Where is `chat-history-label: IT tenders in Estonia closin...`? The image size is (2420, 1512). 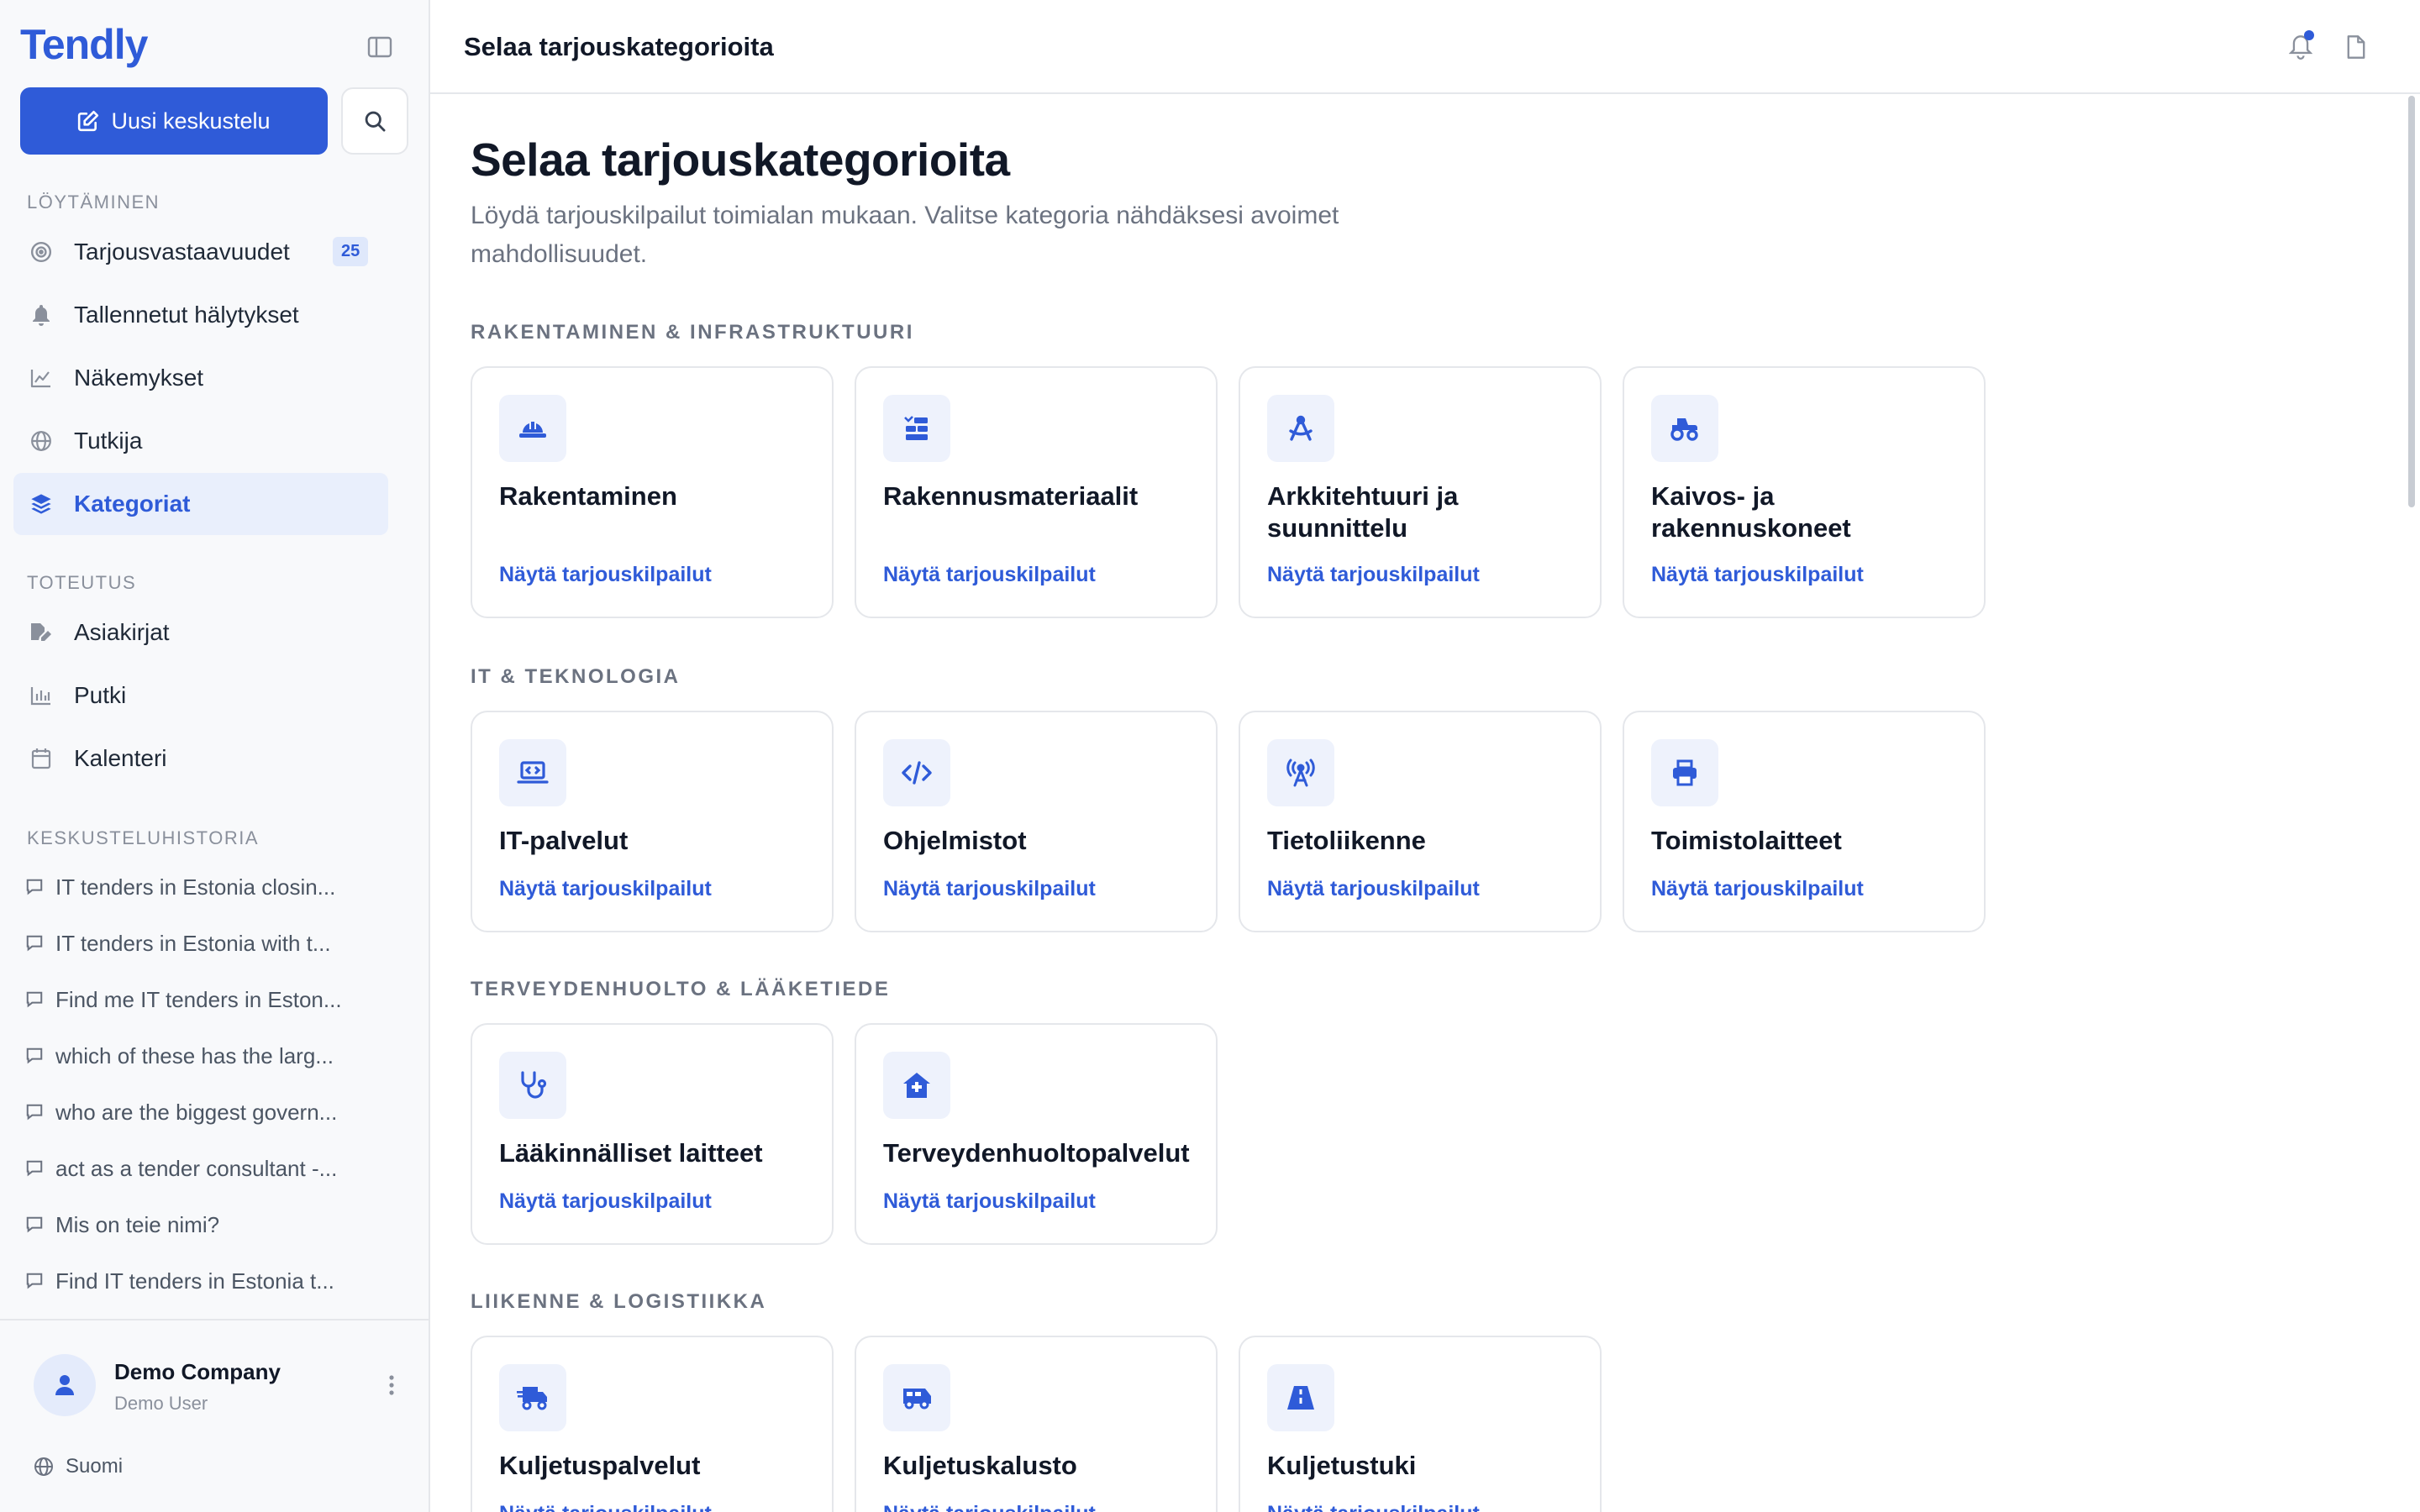
chat-history-label: IT tenders in Estonia closin... is located at coordinates (195, 887).